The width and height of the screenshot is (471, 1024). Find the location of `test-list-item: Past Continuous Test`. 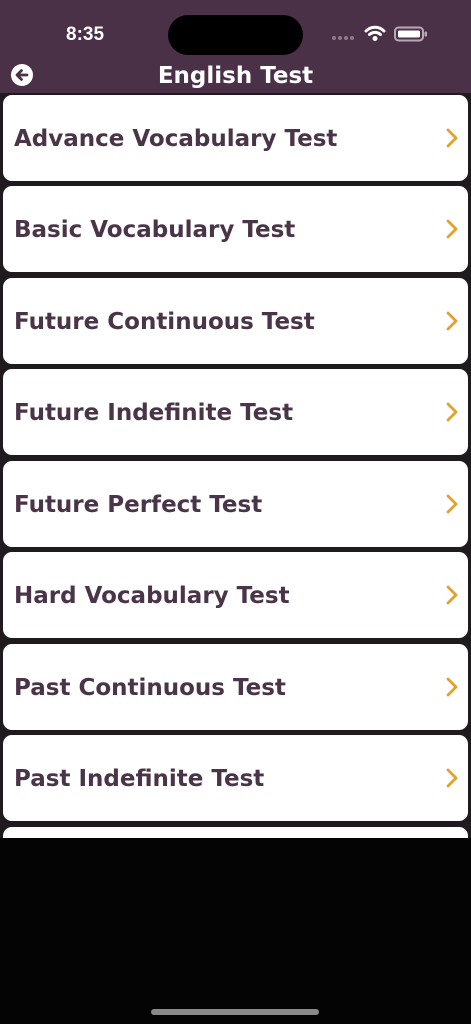

test-list-item: Past Continuous Test is located at coordinates (235, 687).